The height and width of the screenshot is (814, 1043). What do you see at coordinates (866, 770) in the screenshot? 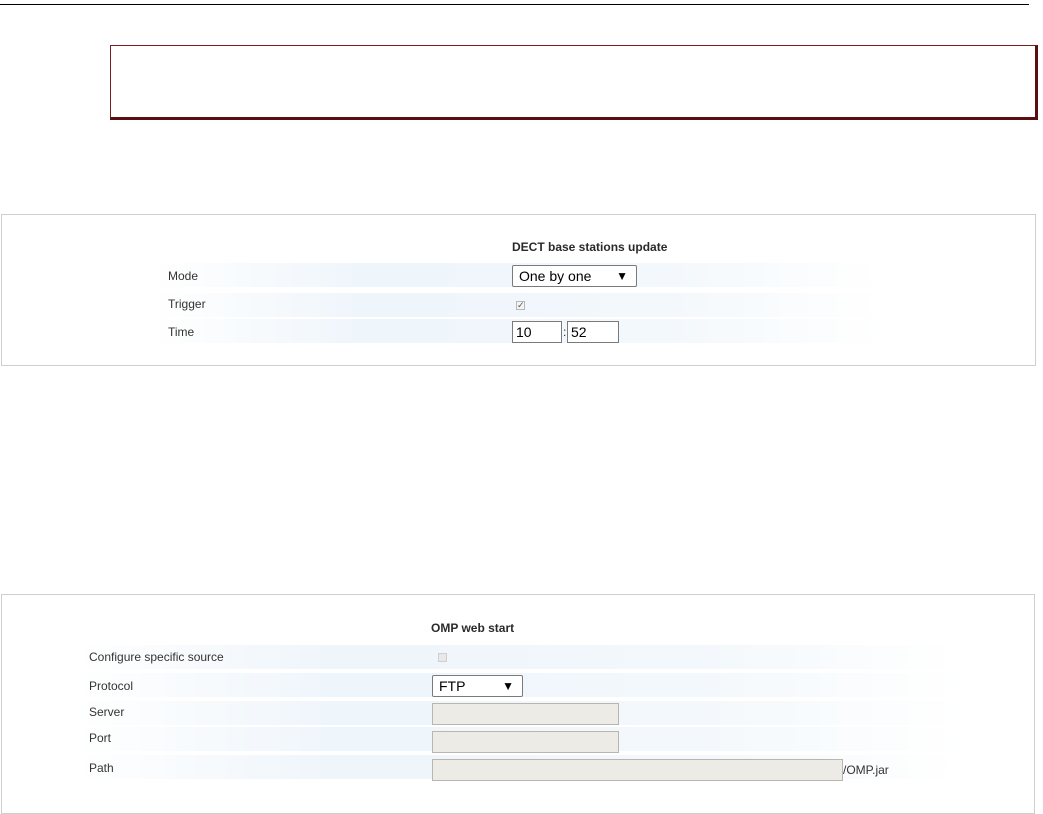
I see `path-suffix: /OMP.jar` at bounding box center [866, 770].